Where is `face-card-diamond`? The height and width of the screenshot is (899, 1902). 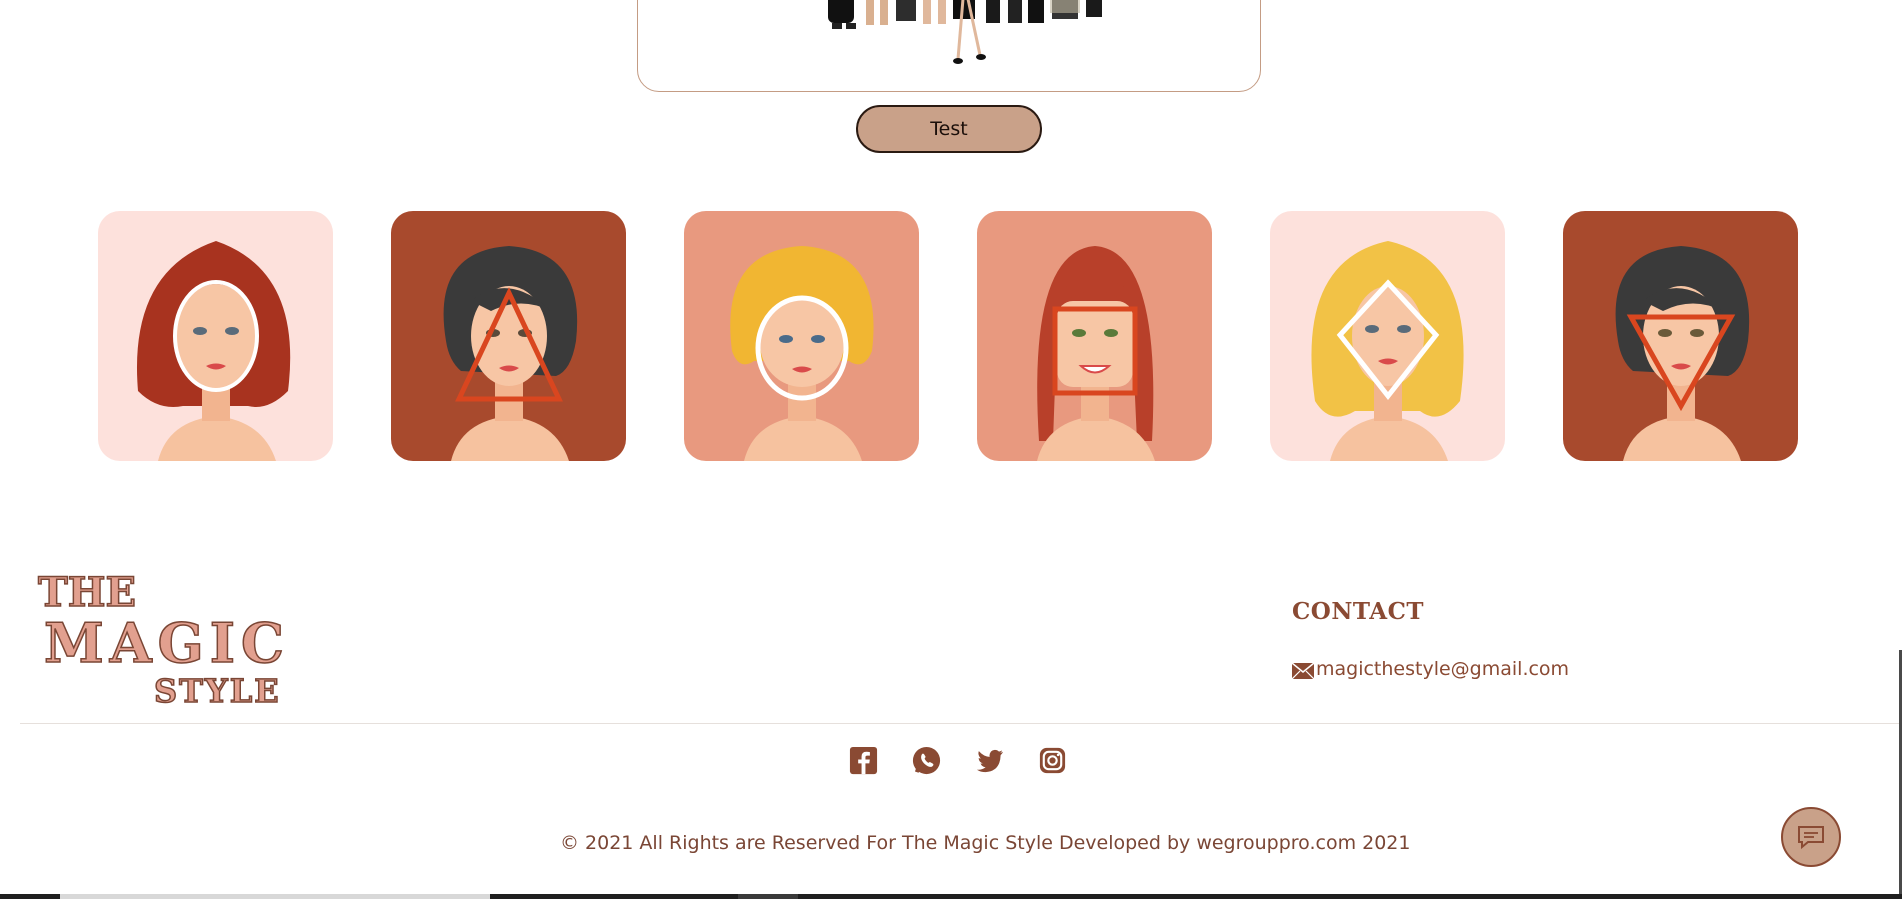 face-card-diamond is located at coordinates (1387, 336).